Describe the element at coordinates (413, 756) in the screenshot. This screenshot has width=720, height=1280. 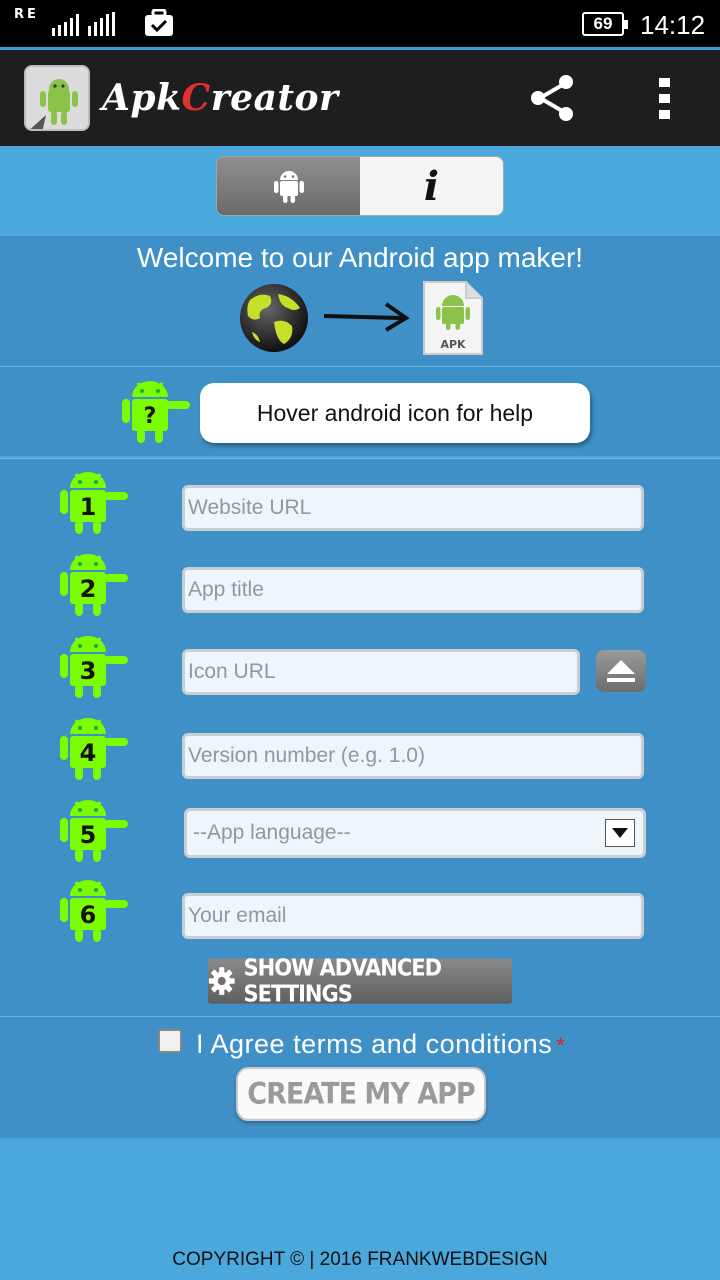
I see `version-number-field: Version number (e.g. 1.0)` at that location.